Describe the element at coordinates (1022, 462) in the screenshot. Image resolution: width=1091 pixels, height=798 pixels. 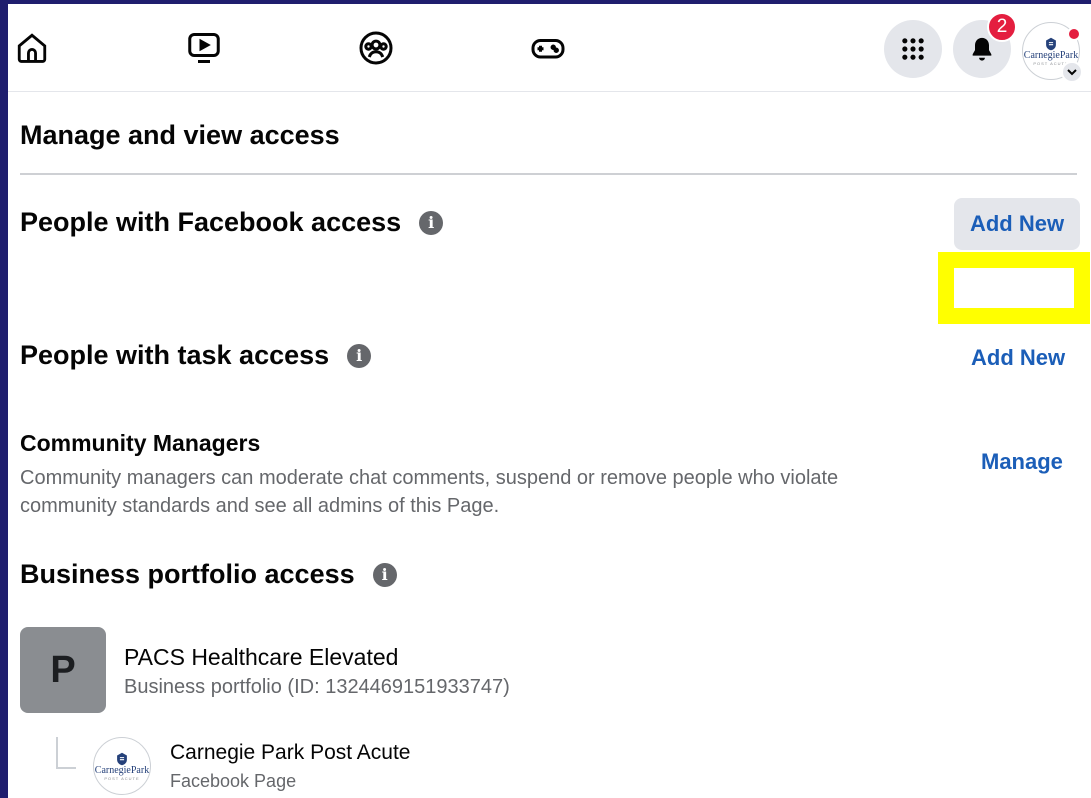
I see `manage-community-managers-link: Manage` at that location.